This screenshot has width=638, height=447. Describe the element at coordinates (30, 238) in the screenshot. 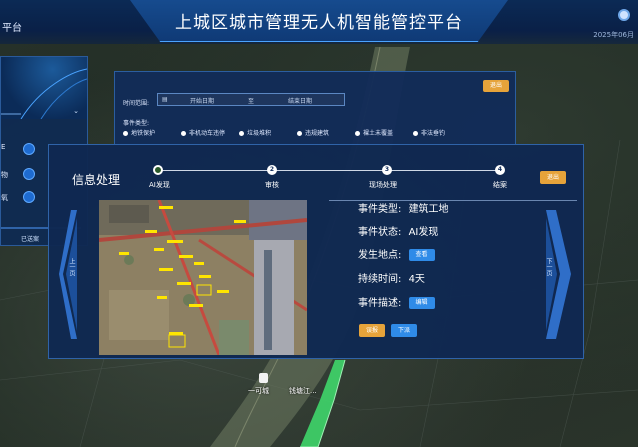

I see `sent-cases-button: 已送案` at that location.